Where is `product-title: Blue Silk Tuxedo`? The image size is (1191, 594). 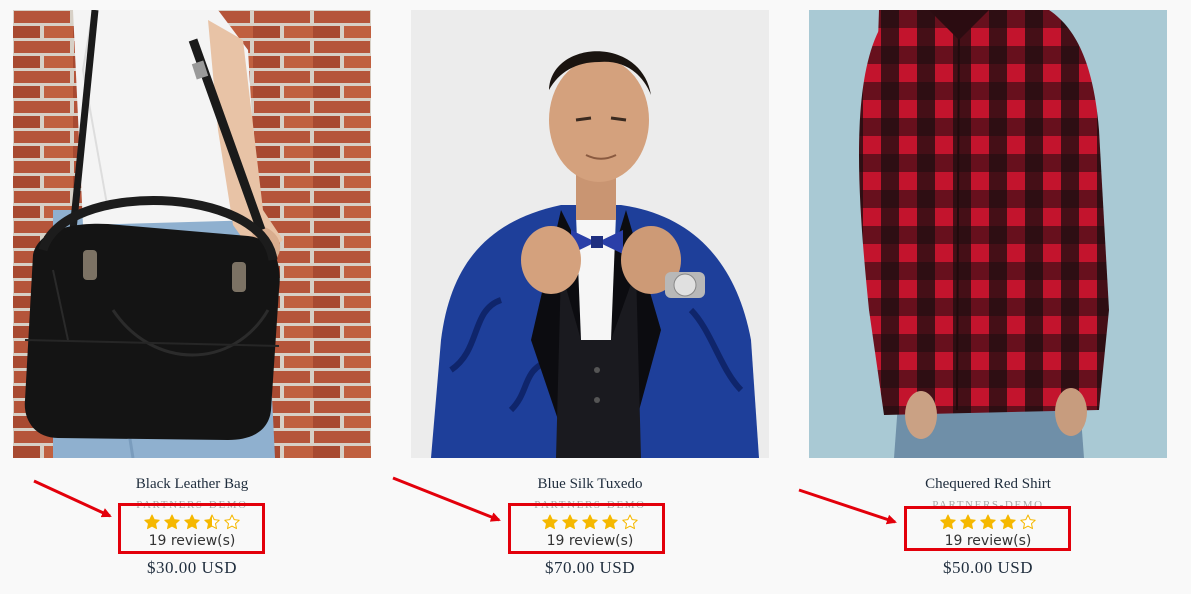 product-title: Blue Silk Tuxedo is located at coordinates (590, 484).